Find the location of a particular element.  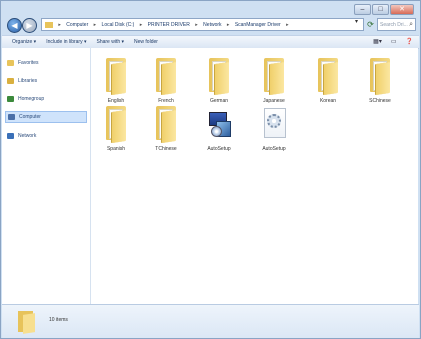

window-caption-buttons: – □ ✕ is located at coordinates (384, 9).